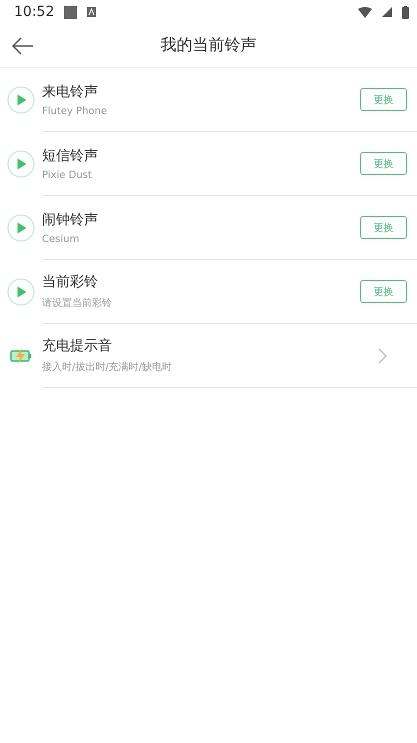 The height and width of the screenshot is (743, 417). I want to click on battery-icon, so click(405, 12).